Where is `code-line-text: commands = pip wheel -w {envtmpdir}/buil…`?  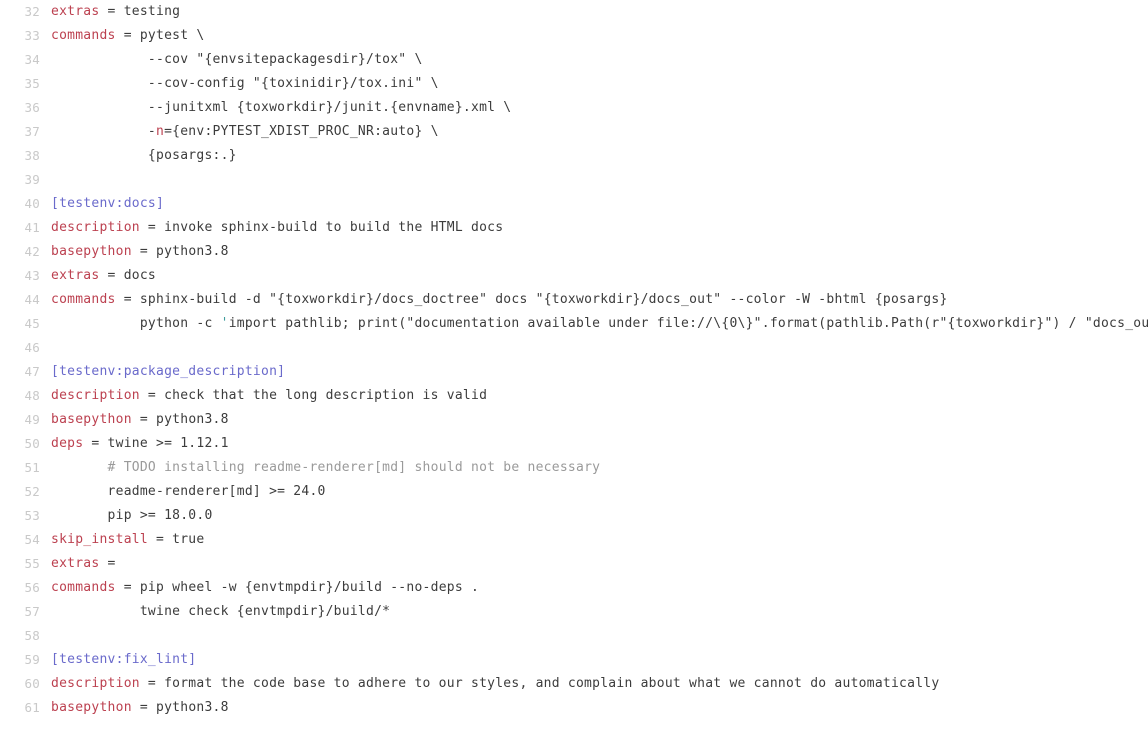 code-line-text: commands = pip wheel -w {envtmpdir}/buil… is located at coordinates (594, 588).